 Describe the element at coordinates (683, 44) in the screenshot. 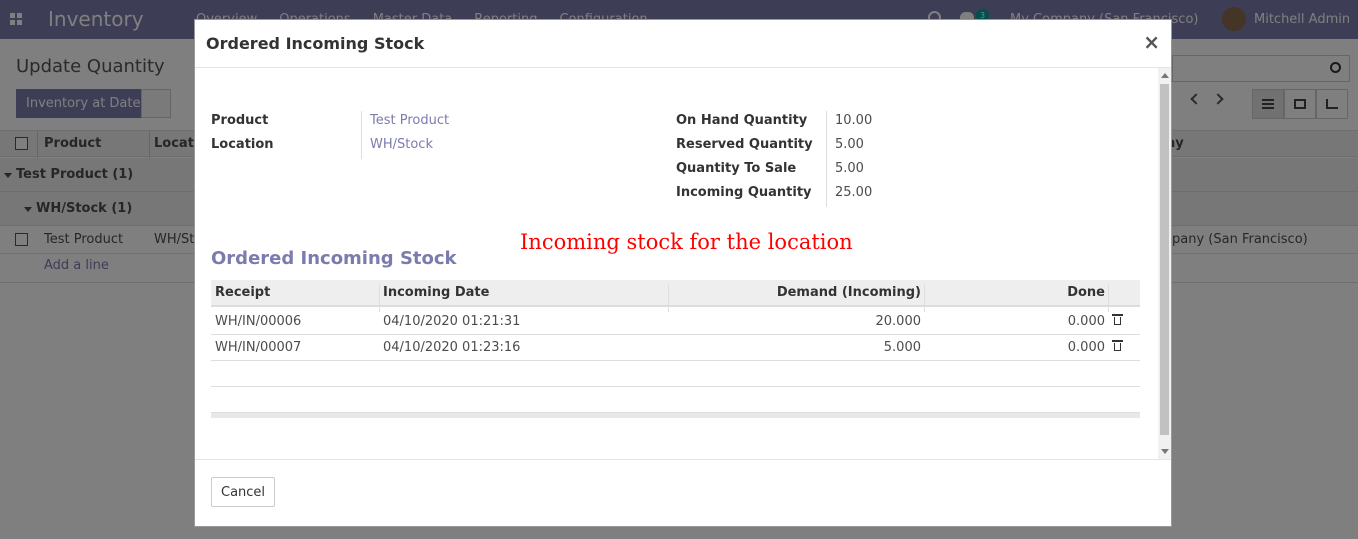

I see `modal-header: Ordered Incoming Stock ×` at that location.